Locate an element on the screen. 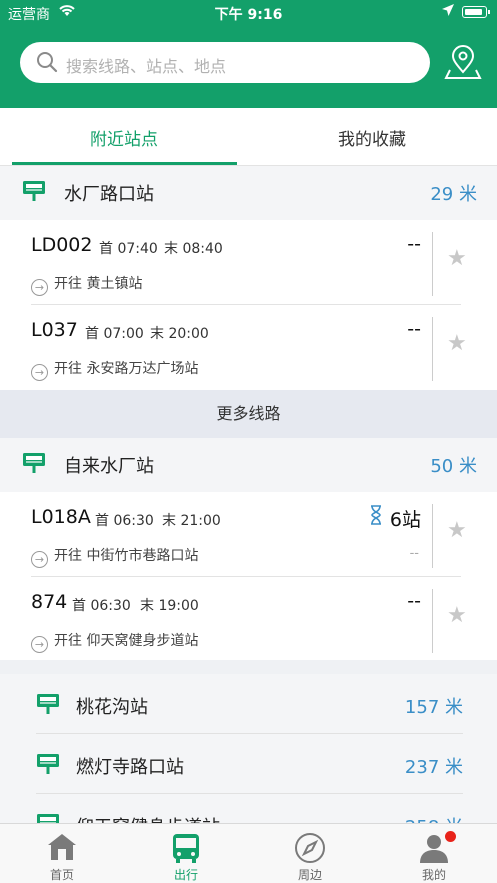  notification-badge is located at coordinates (450, 836).